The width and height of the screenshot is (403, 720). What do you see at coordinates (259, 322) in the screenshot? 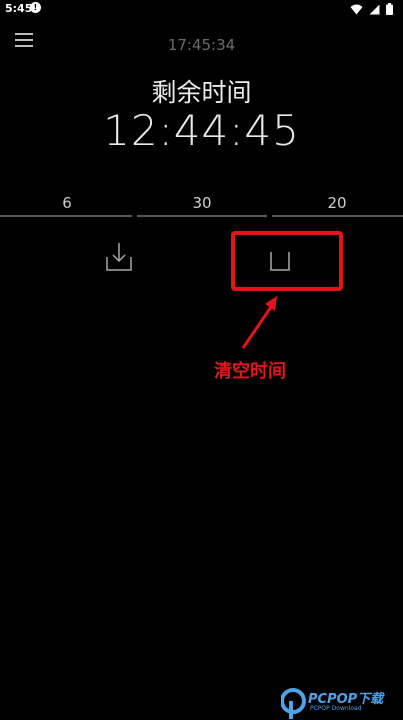
I see `arrow-icon` at bounding box center [259, 322].